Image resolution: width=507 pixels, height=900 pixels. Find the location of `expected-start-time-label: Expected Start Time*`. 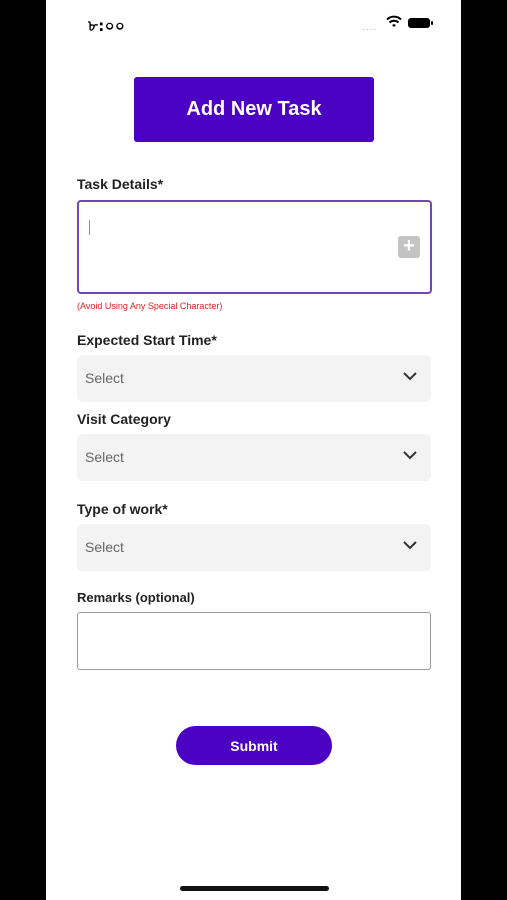

expected-start-time-label: Expected Start Time* is located at coordinates (147, 340).